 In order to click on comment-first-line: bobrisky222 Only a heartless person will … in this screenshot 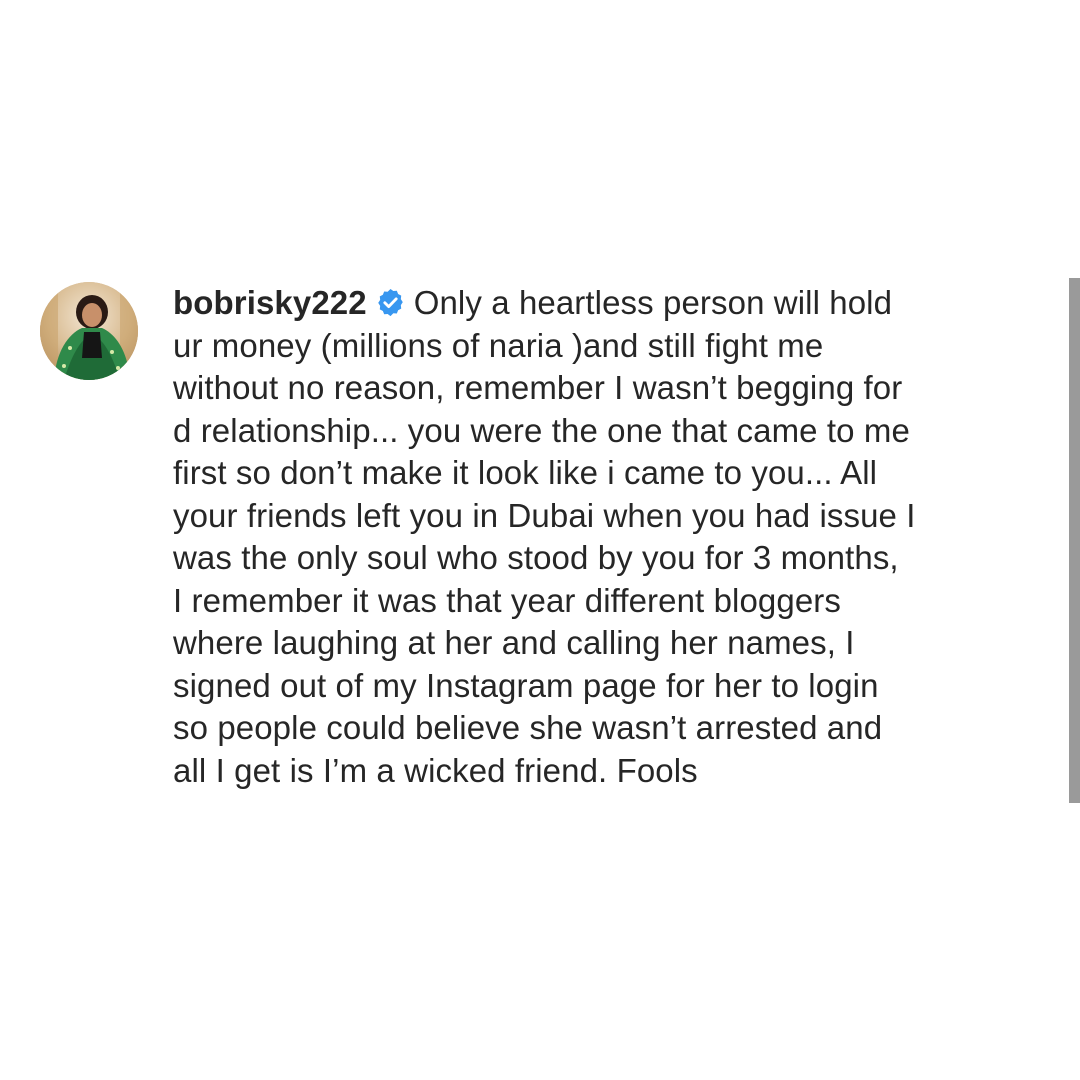, I will do `click(588, 303)`.